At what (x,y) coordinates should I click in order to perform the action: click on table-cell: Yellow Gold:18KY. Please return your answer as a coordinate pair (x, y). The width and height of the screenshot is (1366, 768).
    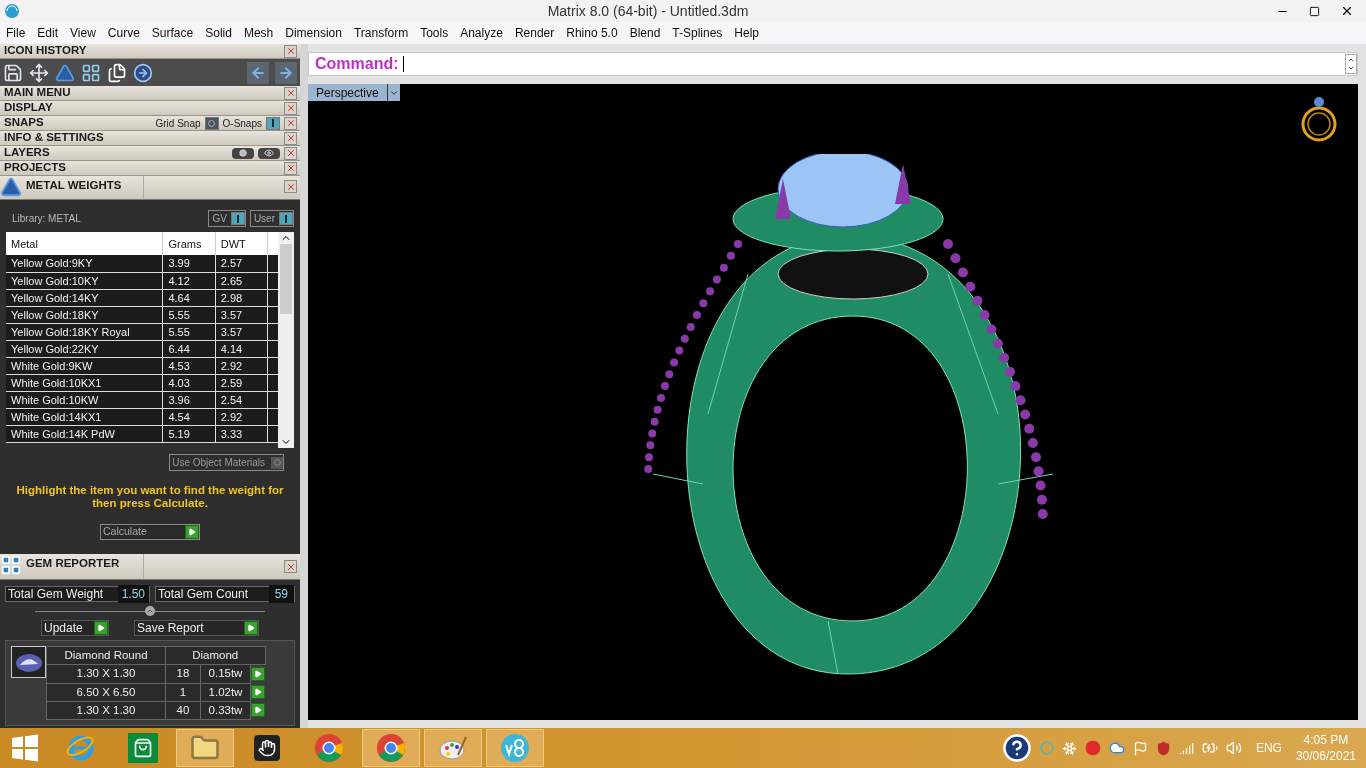
    Looking at the image, I should click on (84, 314).